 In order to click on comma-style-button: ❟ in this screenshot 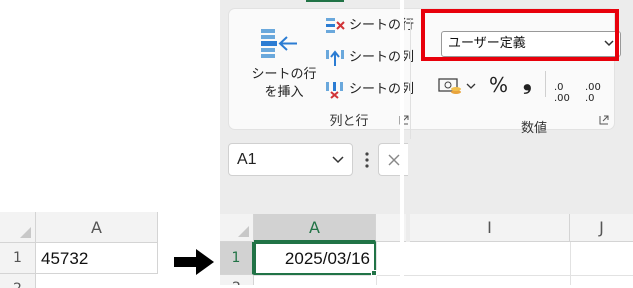, I will do `click(527, 82)`.